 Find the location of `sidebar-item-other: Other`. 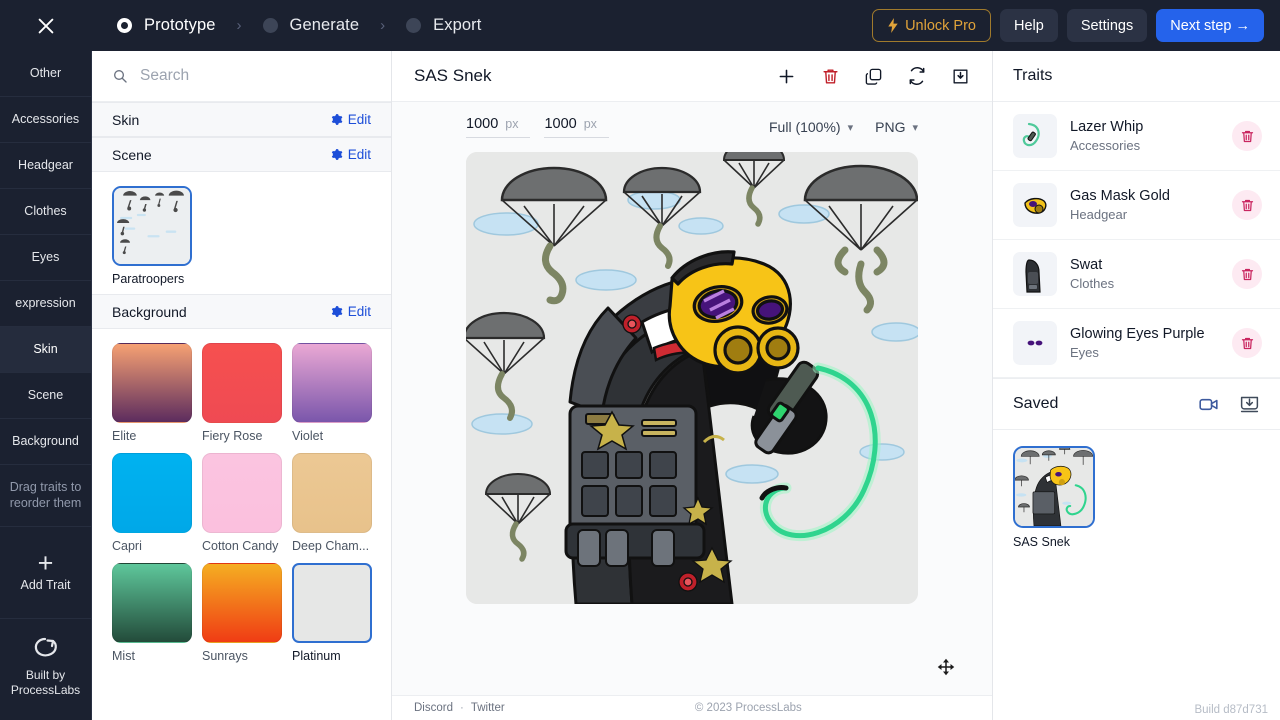

sidebar-item-other: Other is located at coordinates (45, 74).